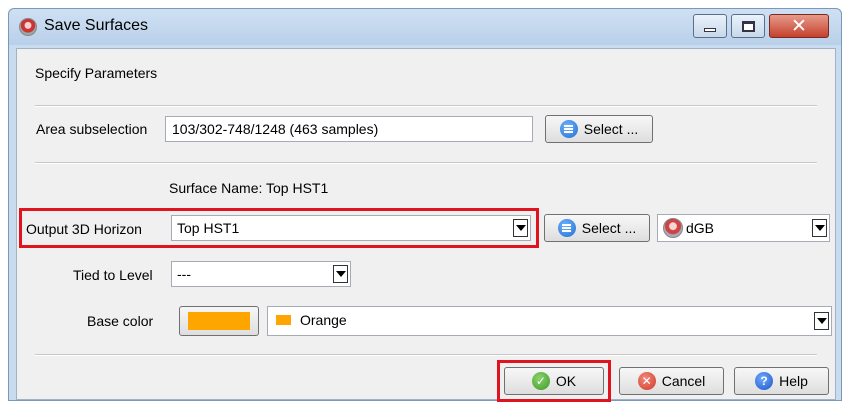 The height and width of the screenshot is (402, 846). Describe the element at coordinates (646, 381) in the screenshot. I see `cancel-icon: ✕` at that location.